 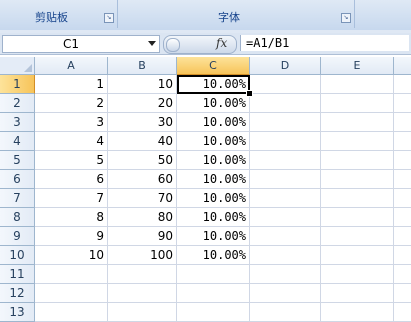 What do you see at coordinates (17, 66) in the screenshot?
I see `select-all-button` at bounding box center [17, 66].